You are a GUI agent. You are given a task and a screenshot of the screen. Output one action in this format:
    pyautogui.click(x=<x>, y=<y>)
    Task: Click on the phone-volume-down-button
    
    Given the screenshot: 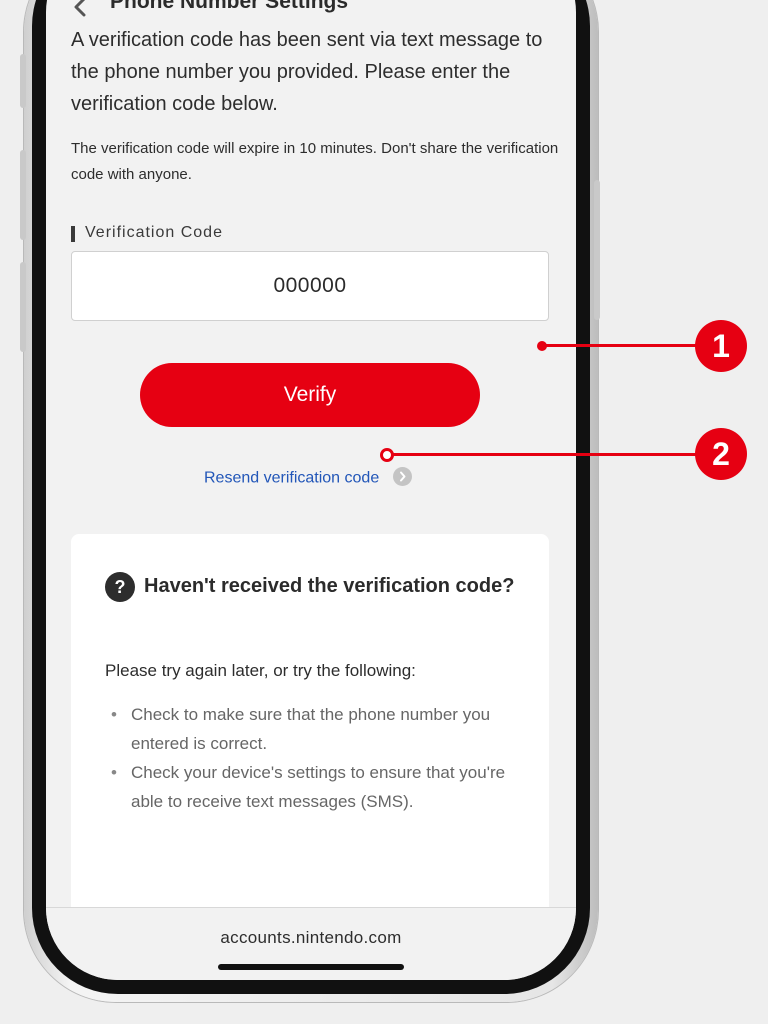 What is the action you would take?
    pyautogui.click(x=23, y=307)
    